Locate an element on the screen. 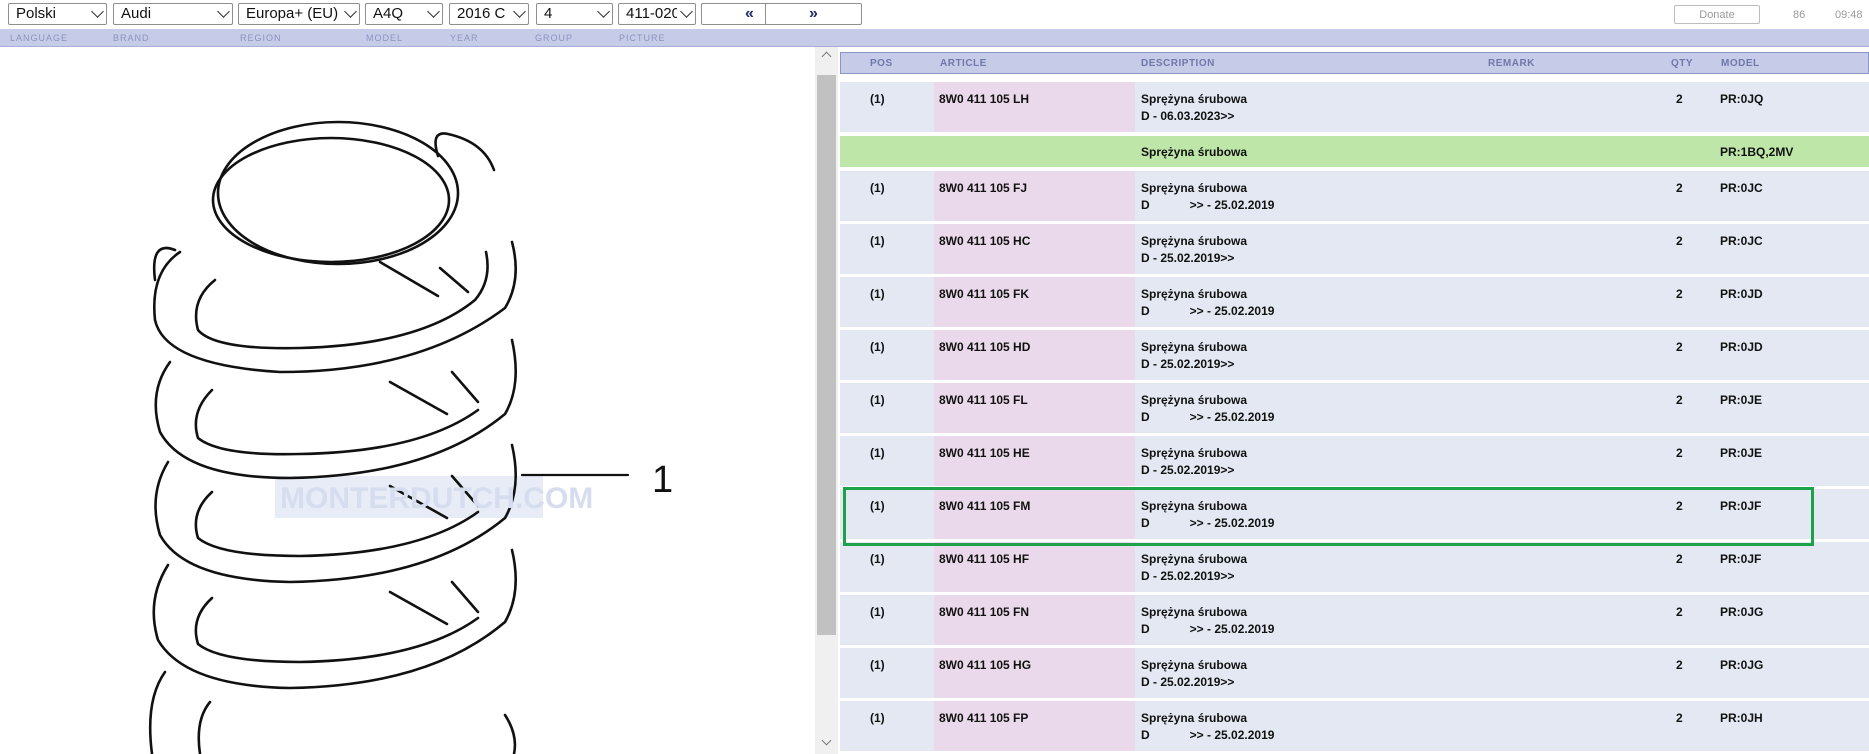 This screenshot has width=1869, height=754. language-select-value: Polski is located at coordinates (36, 13).